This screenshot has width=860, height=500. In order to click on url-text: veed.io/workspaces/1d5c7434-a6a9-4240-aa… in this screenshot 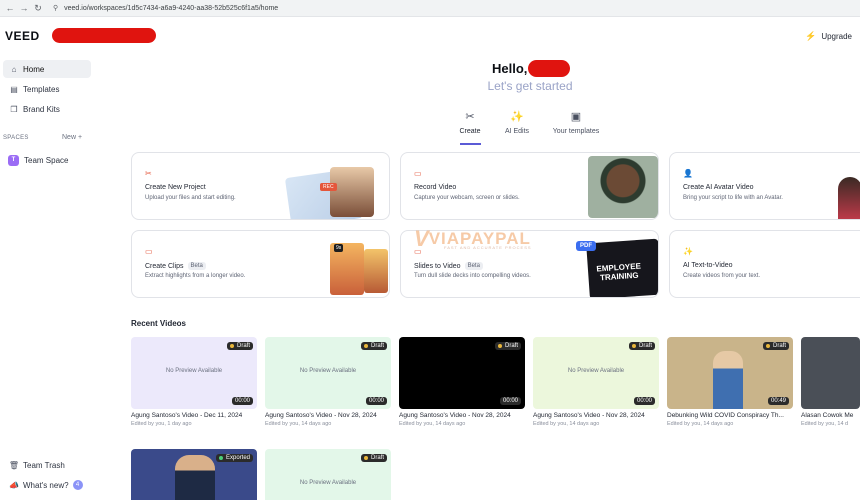, I will do `click(171, 8)`.